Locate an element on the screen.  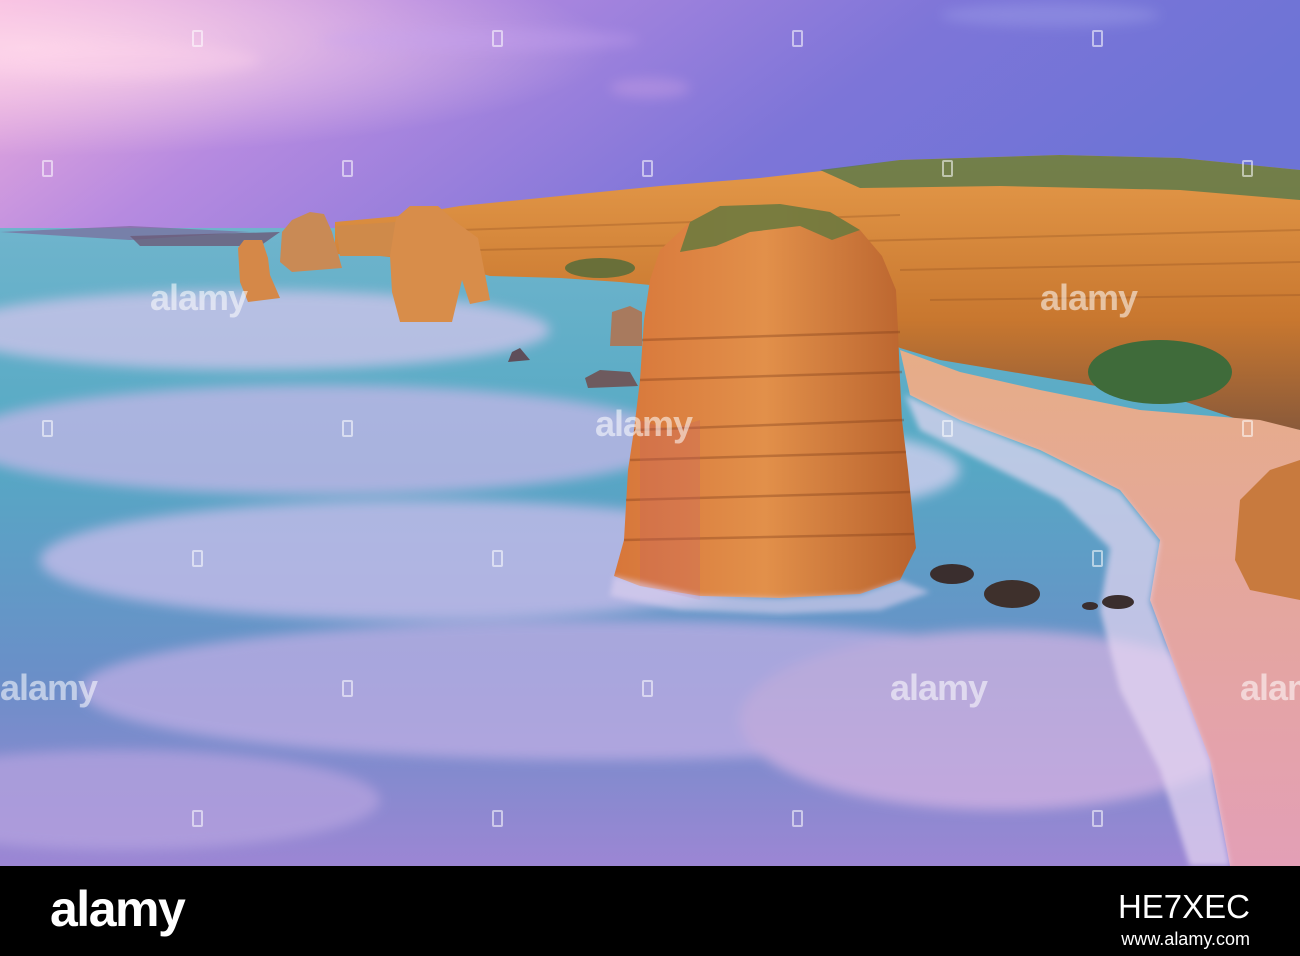
site-url: www.alamy.com is located at coordinates (1185, 939).